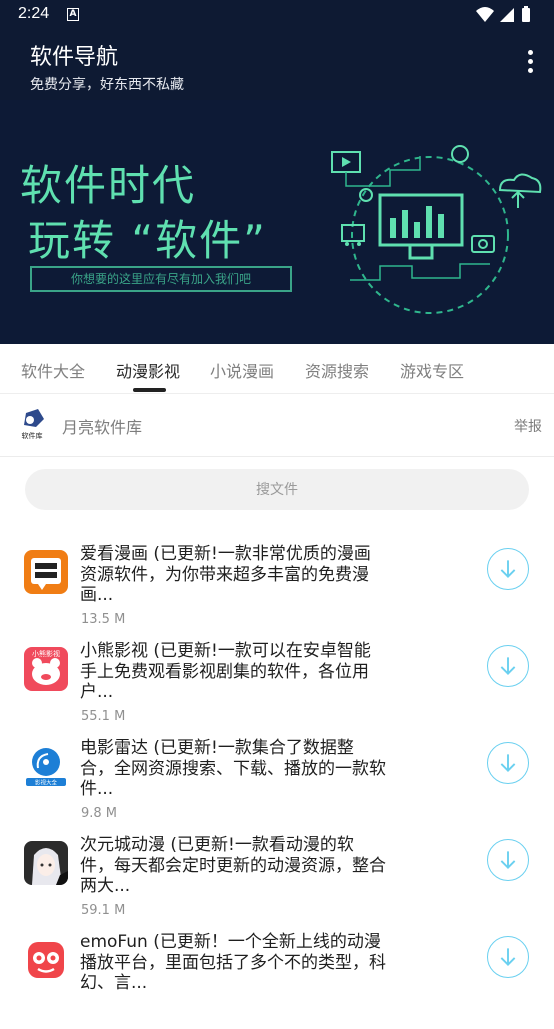 The image size is (554, 1029). I want to click on banner-headline-2: 玩转 “软件”, so click(147, 240).